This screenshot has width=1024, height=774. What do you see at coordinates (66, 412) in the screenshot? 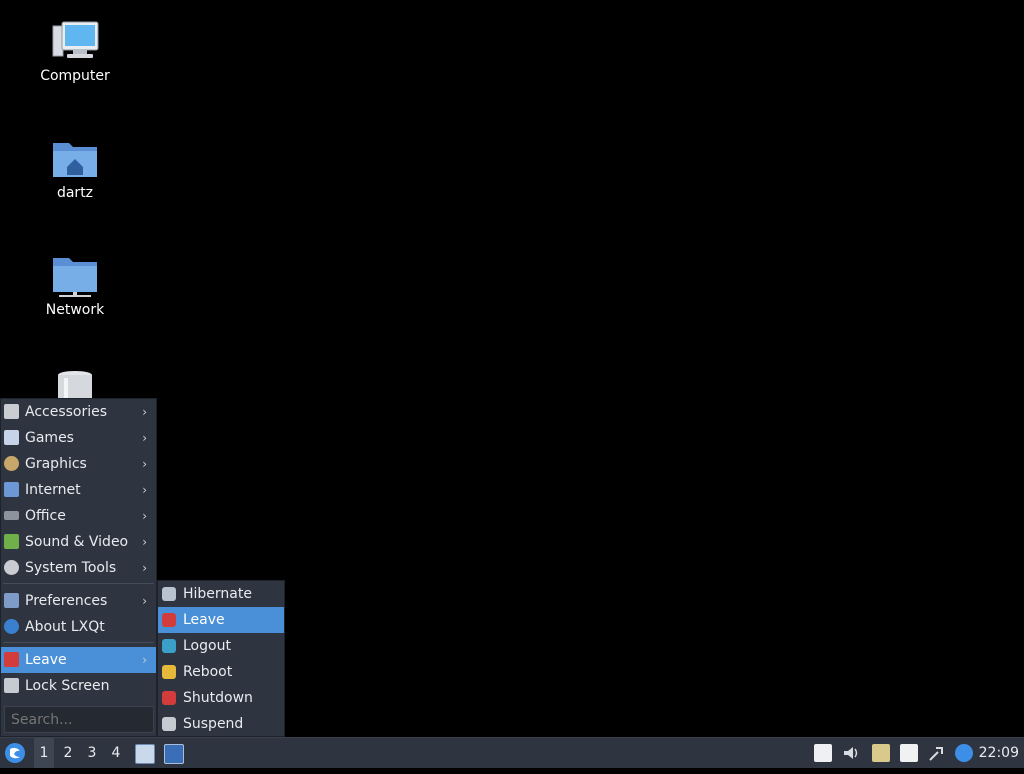
I see `menu-item-label: Accessories` at bounding box center [66, 412].